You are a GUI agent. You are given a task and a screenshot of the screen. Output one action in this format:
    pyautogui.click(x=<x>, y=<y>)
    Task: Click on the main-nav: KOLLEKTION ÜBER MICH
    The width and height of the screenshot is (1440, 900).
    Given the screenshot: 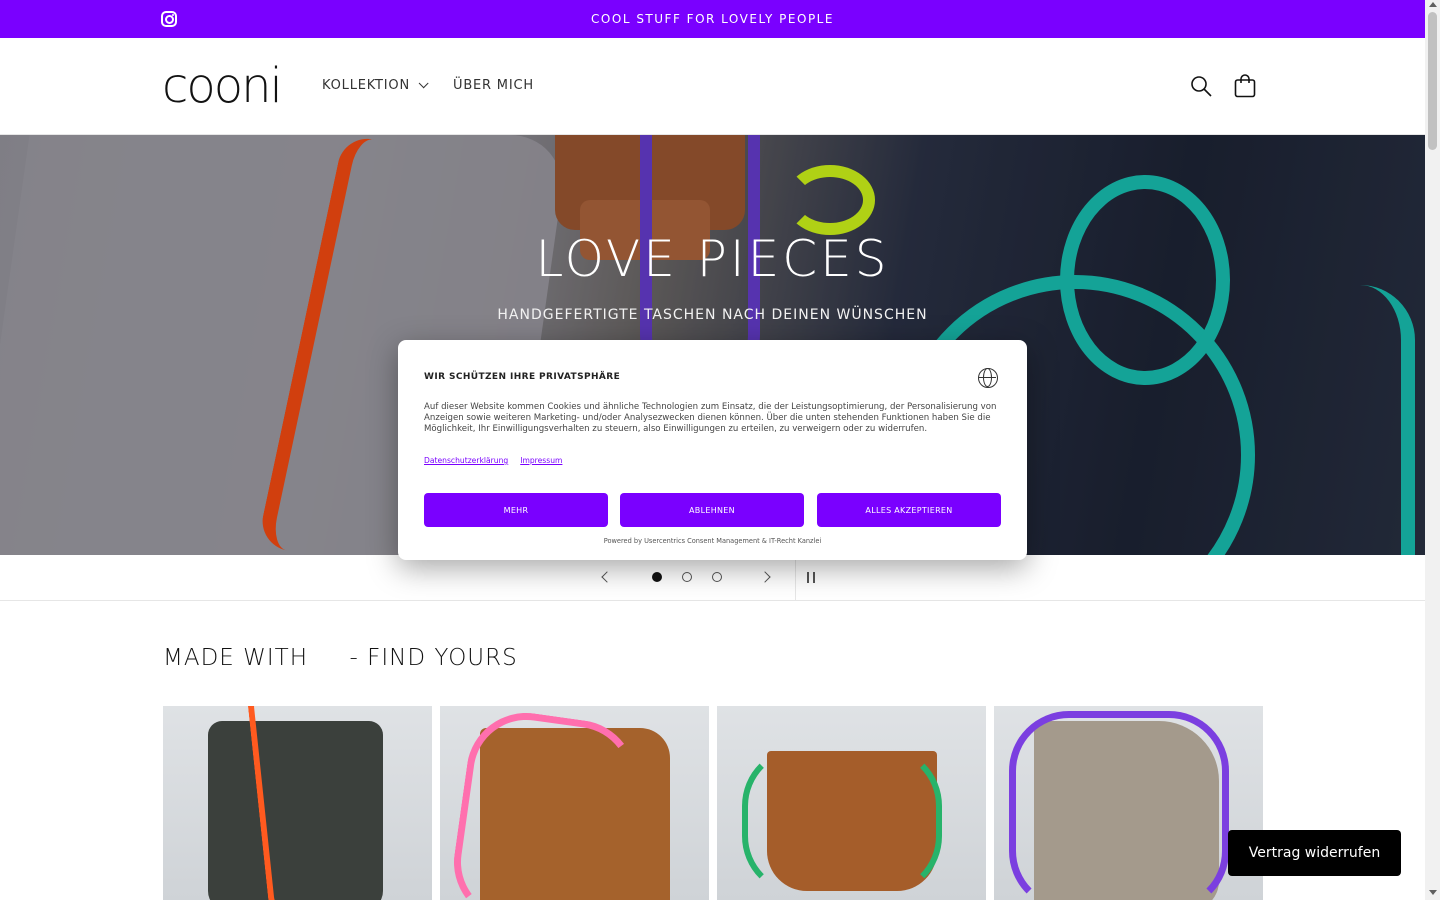 What is the action you would take?
    pyautogui.click(x=428, y=85)
    